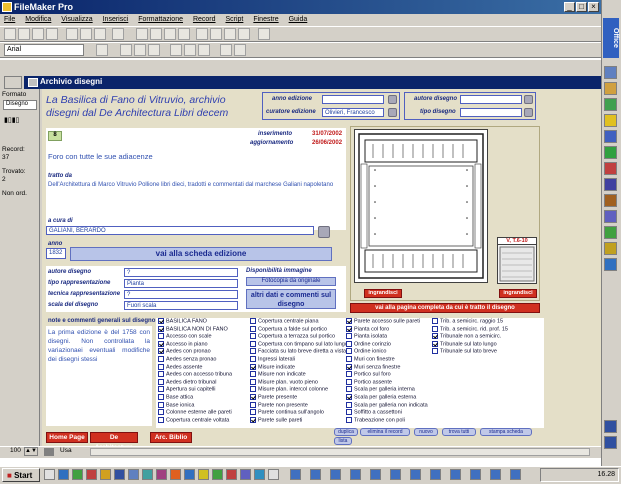 The image size is (621, 484). I want to click on anno-field: 1832, so click(56, 253).